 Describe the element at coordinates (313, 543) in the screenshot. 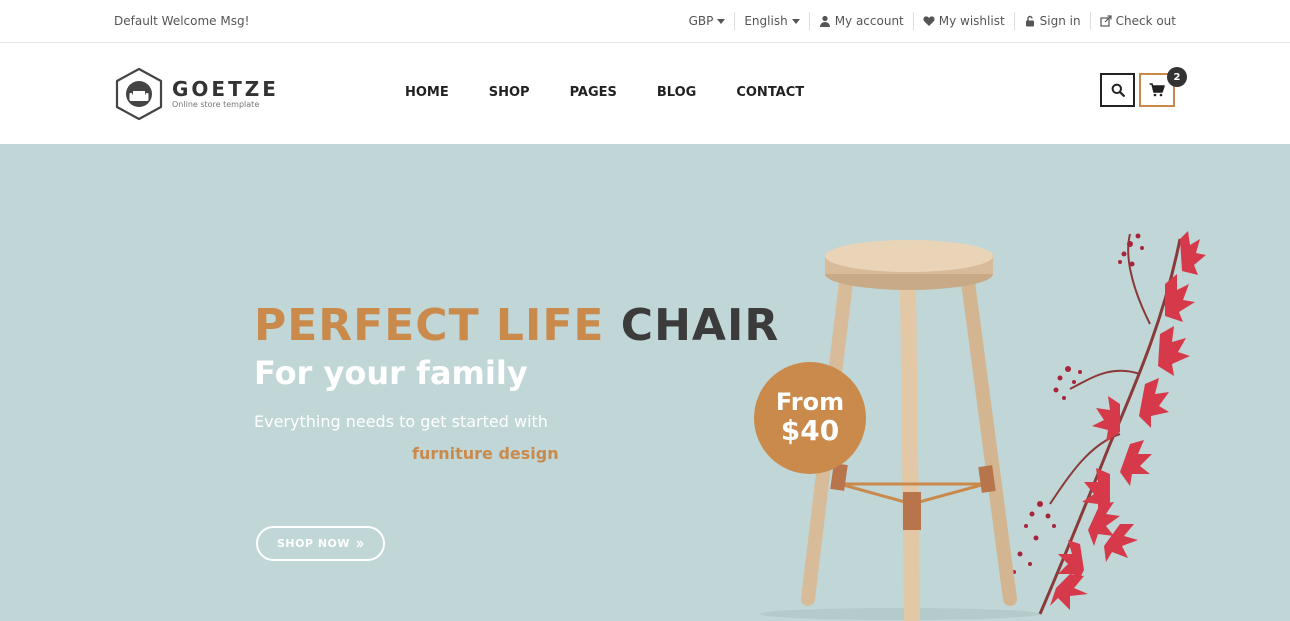

I see `shop-now-label: SHOP NOW` at that location.